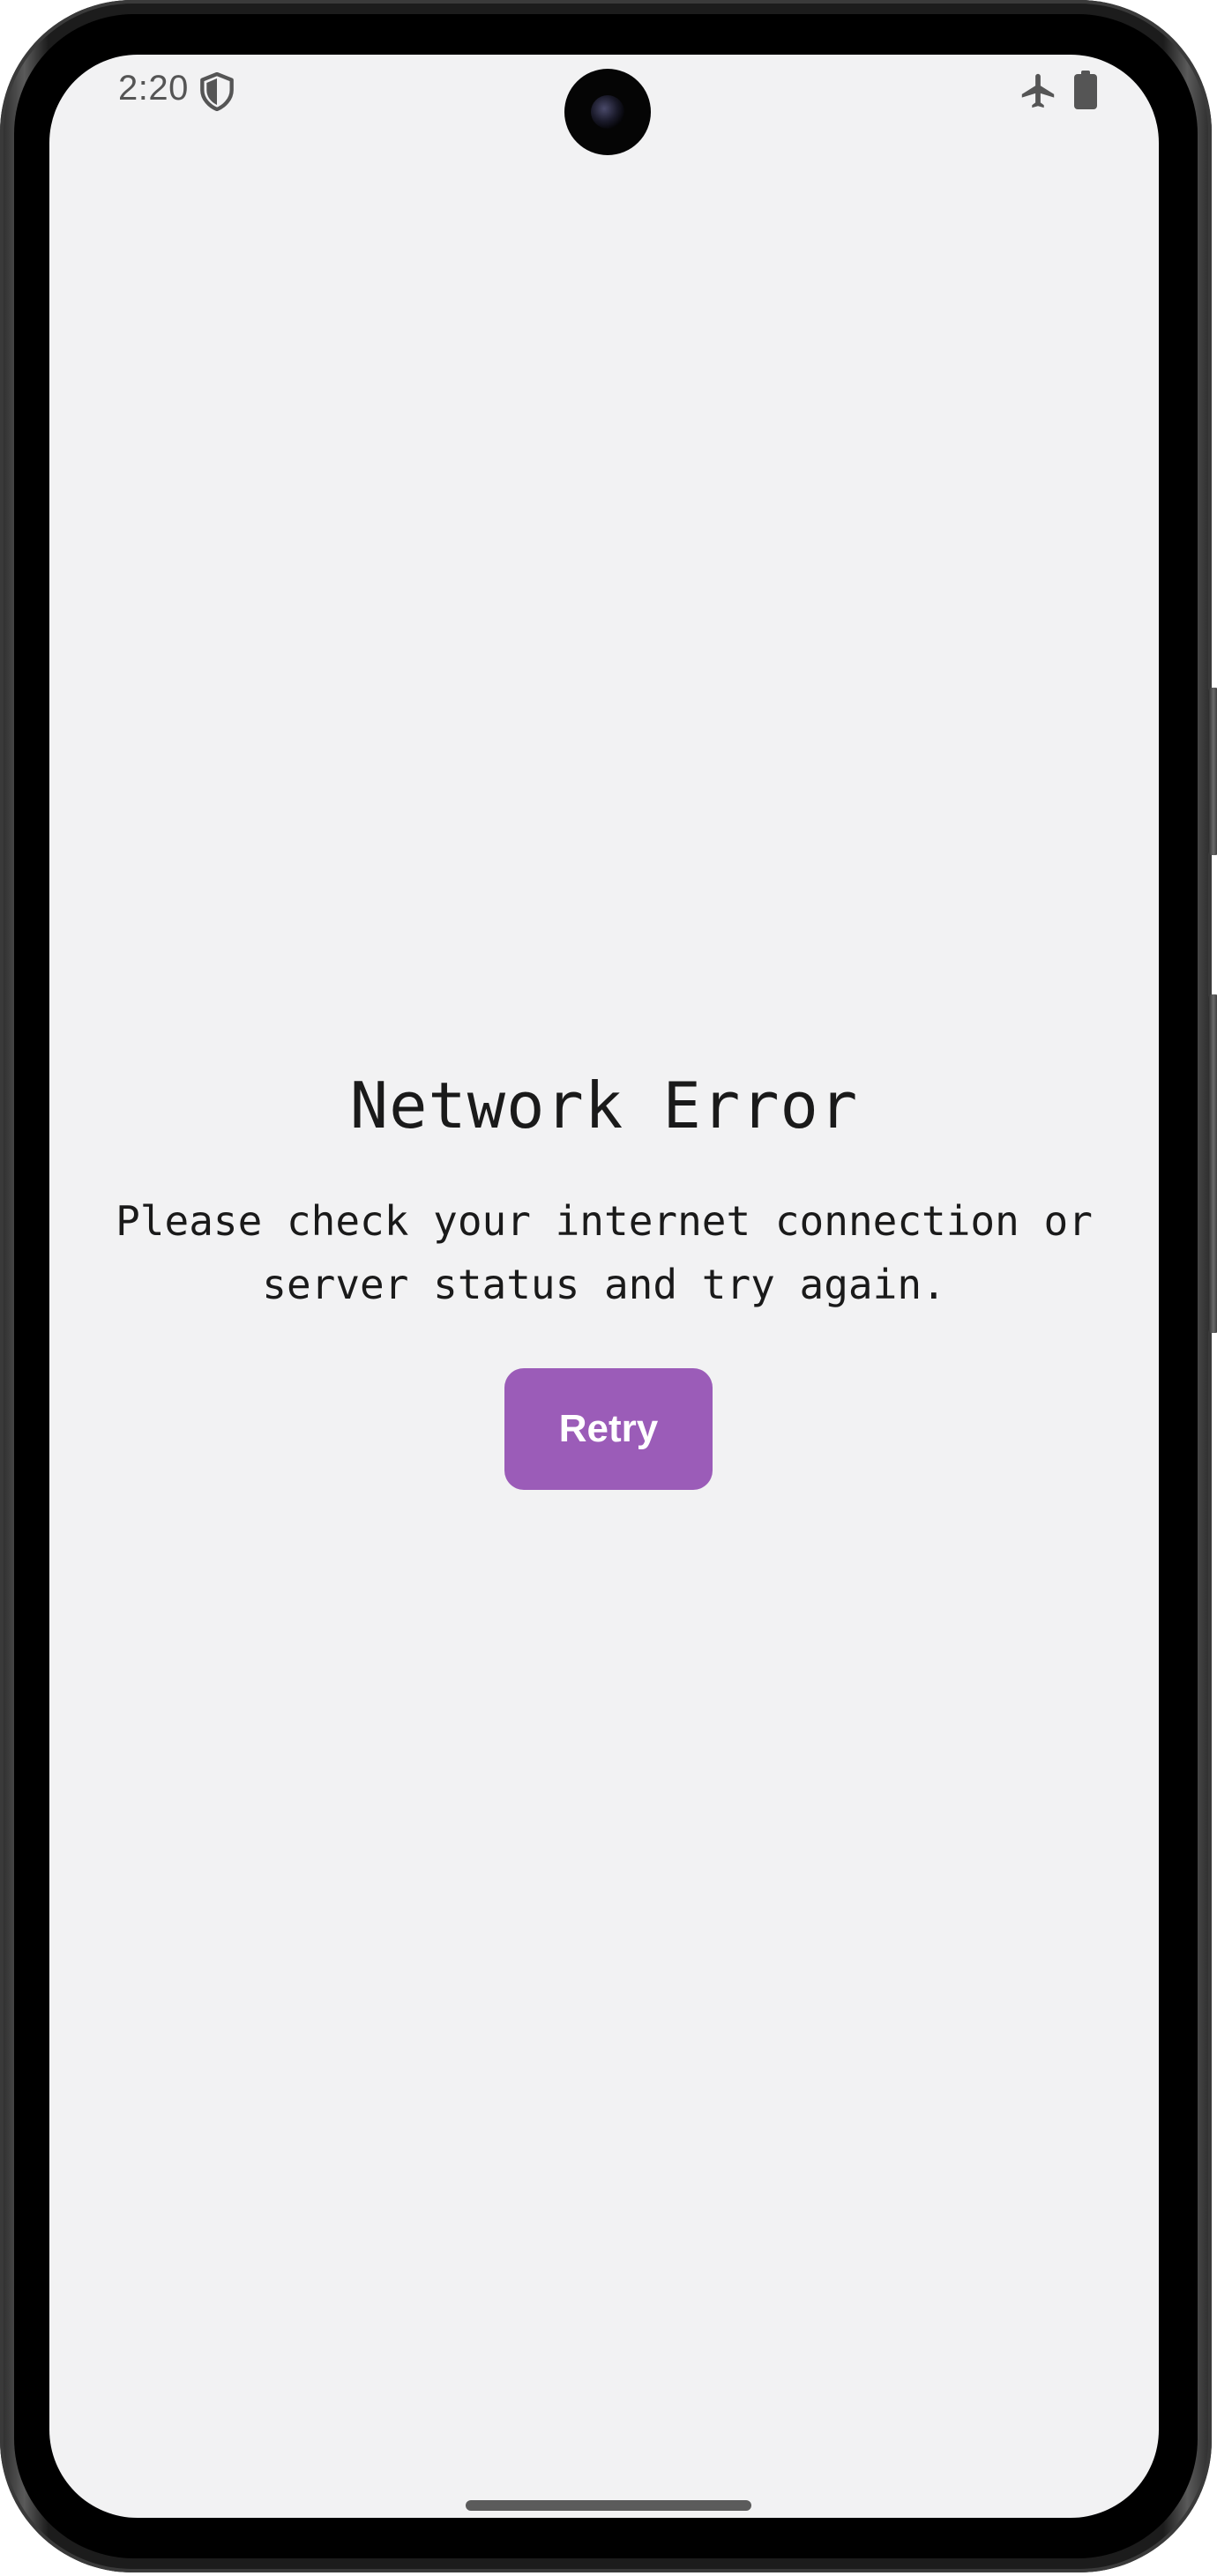  I want to click on battery-icon, so click(1085, 90).